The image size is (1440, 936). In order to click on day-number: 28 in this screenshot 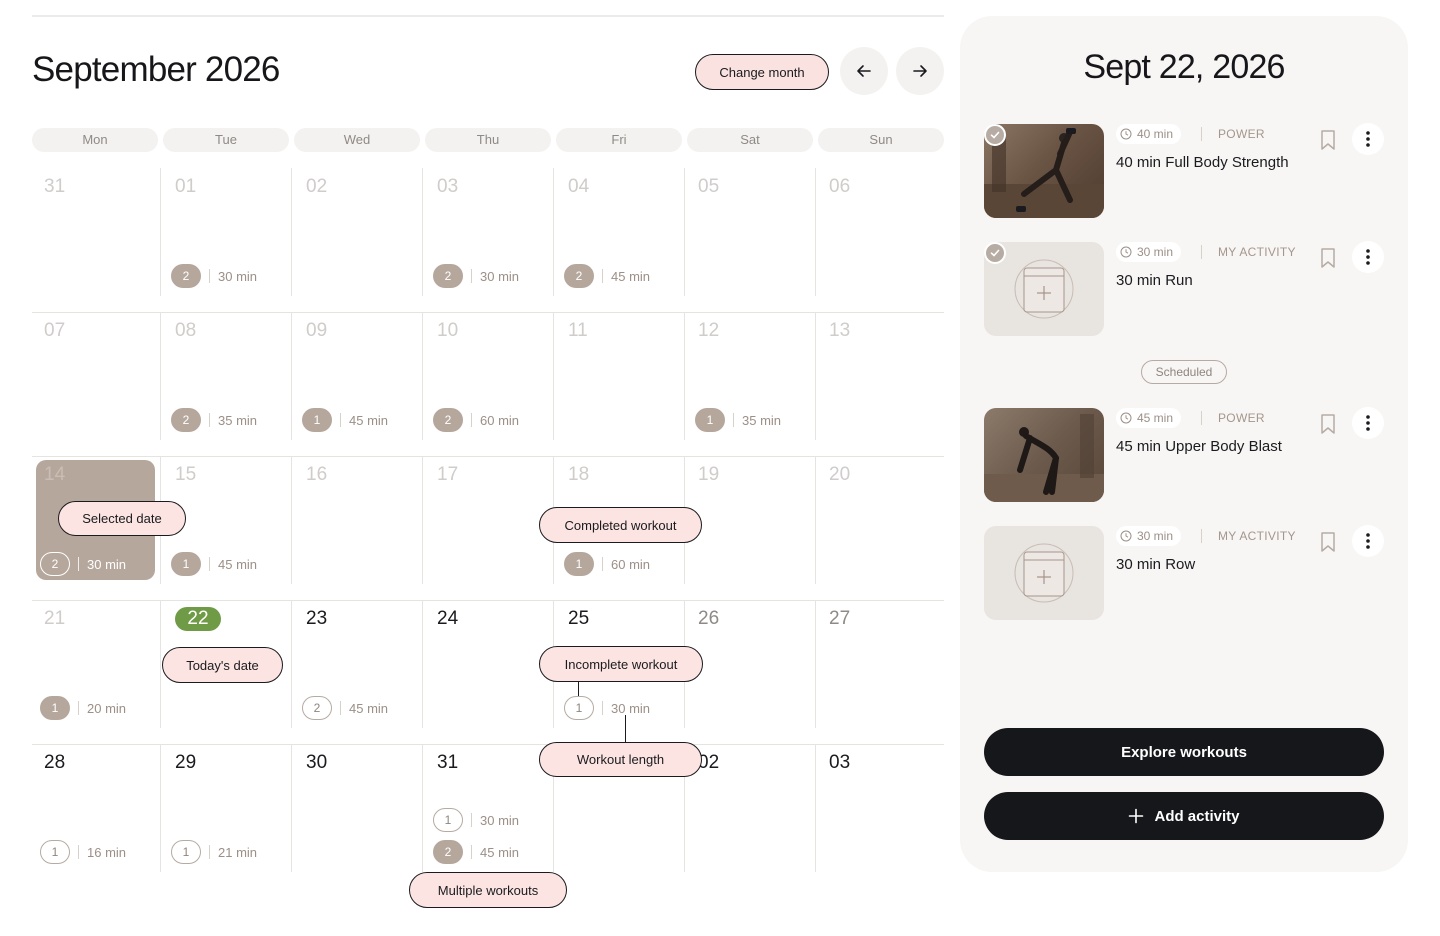, I will do `click(54, 763)`.